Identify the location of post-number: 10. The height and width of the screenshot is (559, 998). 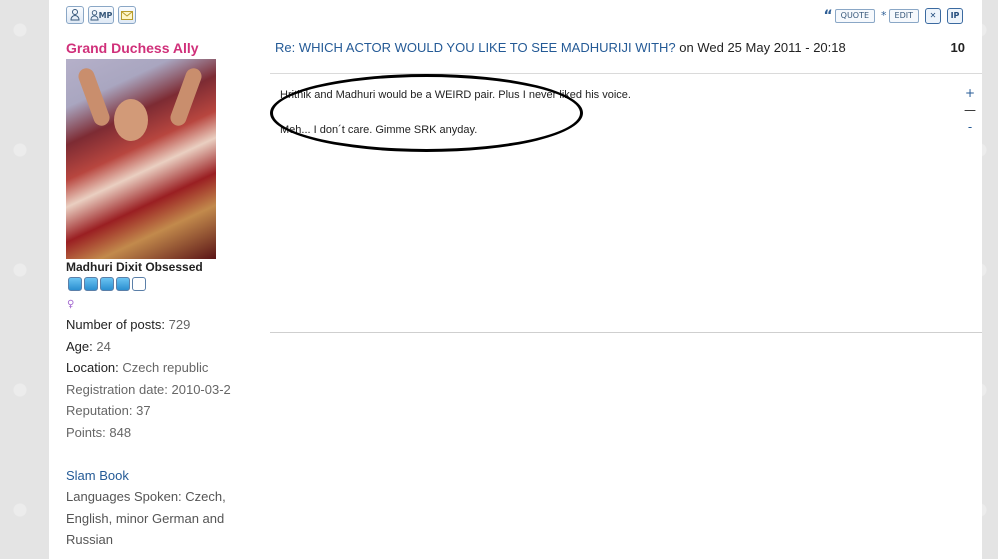
(957, 47).